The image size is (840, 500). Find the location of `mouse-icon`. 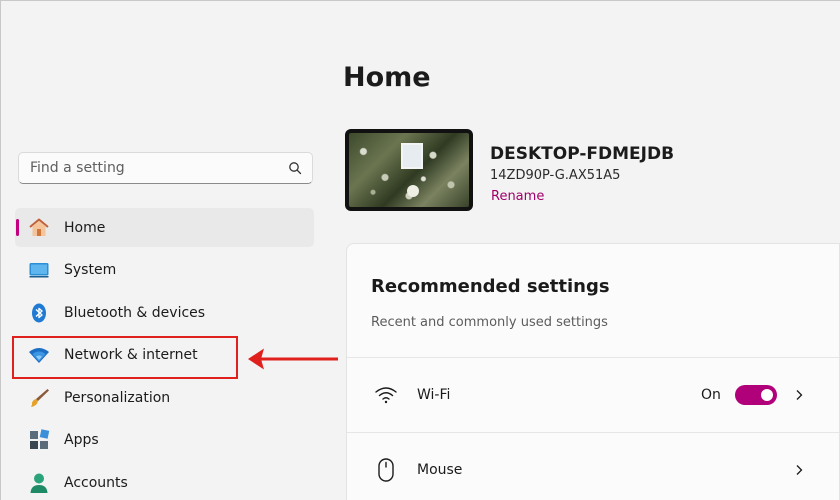

mouse-icon is located at coordinates (386, 470).